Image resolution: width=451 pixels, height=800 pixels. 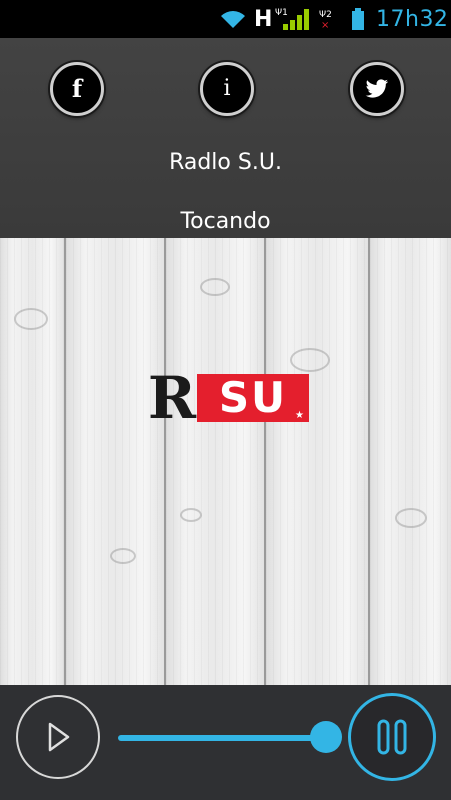 I want to click on pause-icon, so click(x=392, y=737).